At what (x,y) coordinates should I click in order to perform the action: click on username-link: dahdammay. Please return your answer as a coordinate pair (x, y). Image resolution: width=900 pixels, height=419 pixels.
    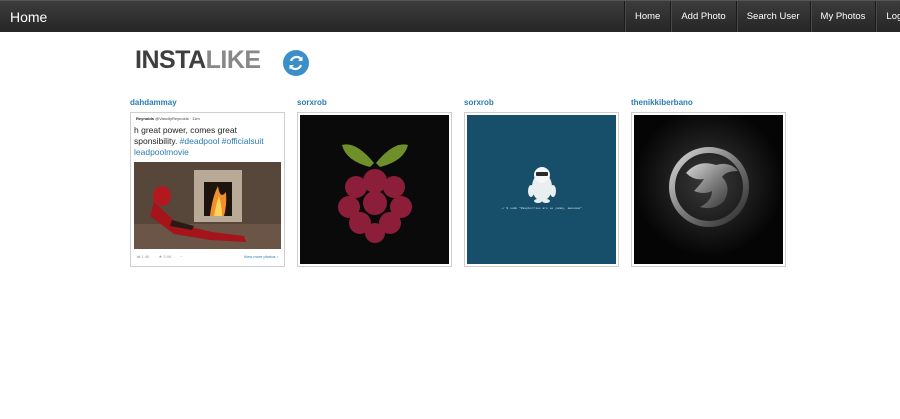
    Looking at the image, I should click on (207, 104).